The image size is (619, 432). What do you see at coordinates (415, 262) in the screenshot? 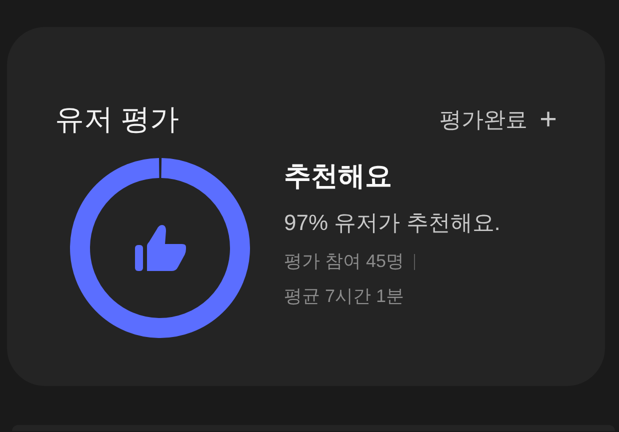
I see `separator-bar` at bounding box center [415, 262].